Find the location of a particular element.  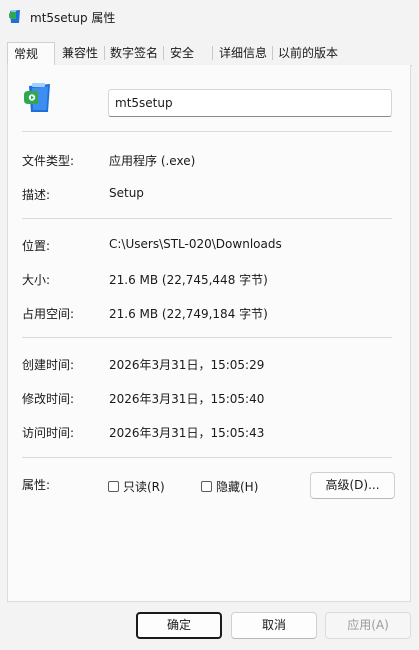

apply-button: 应用(A) is located at coordinates (368, 625).